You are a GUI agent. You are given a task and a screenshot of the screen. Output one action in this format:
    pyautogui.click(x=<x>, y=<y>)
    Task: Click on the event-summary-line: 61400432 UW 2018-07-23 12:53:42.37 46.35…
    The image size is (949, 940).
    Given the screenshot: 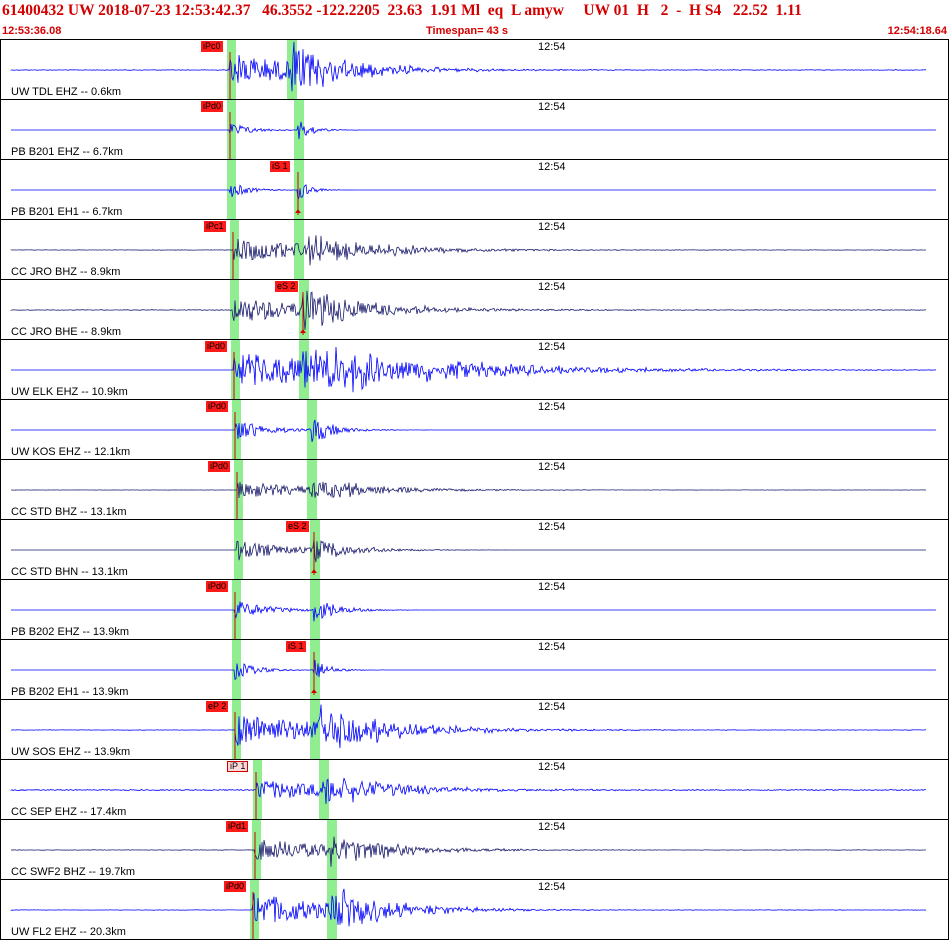 What is the action you would take?
    pyautogui.click(x=402, y=10)
    